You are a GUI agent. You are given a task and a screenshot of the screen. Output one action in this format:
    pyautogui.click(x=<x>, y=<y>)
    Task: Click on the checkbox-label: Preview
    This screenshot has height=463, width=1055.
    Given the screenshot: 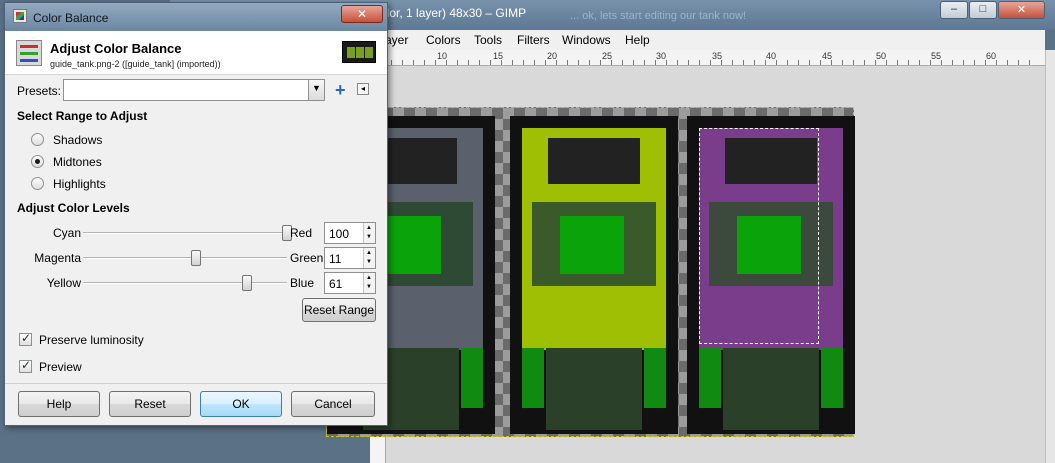 What is the action you would take?
    pyautogui.click(x=60, y=367)
    